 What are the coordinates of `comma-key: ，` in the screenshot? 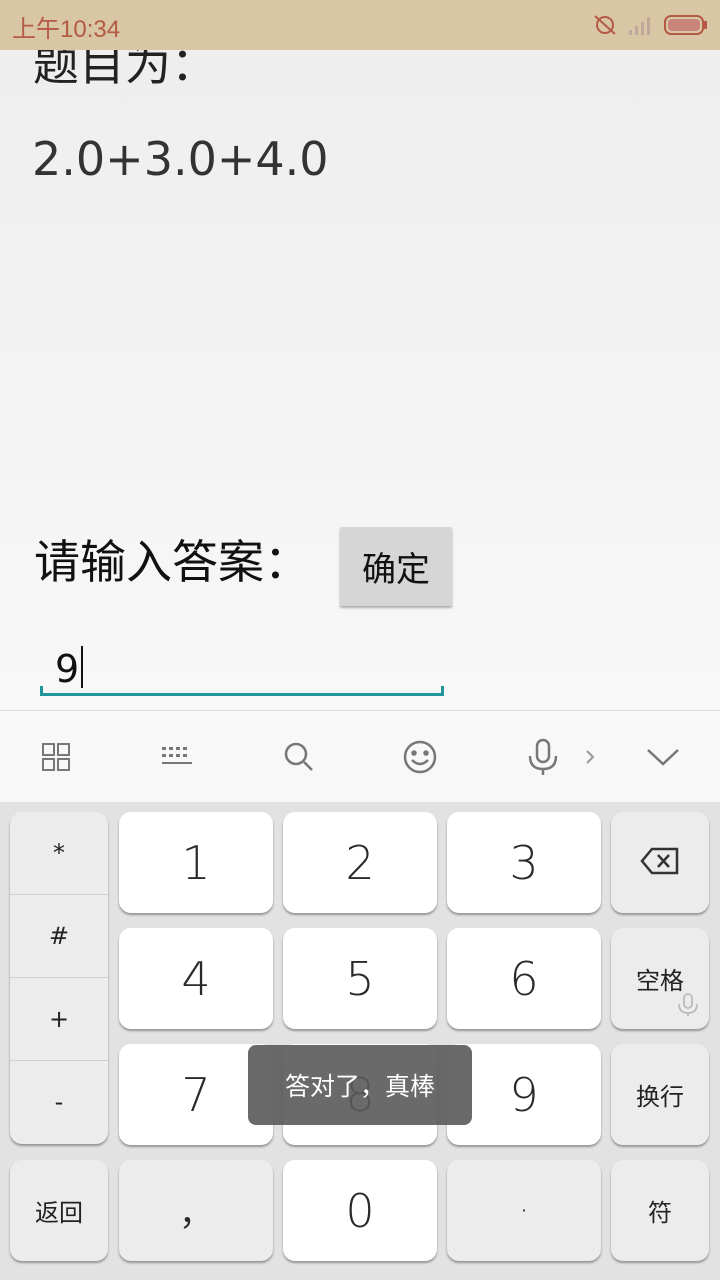 It's located at (196, 1210).